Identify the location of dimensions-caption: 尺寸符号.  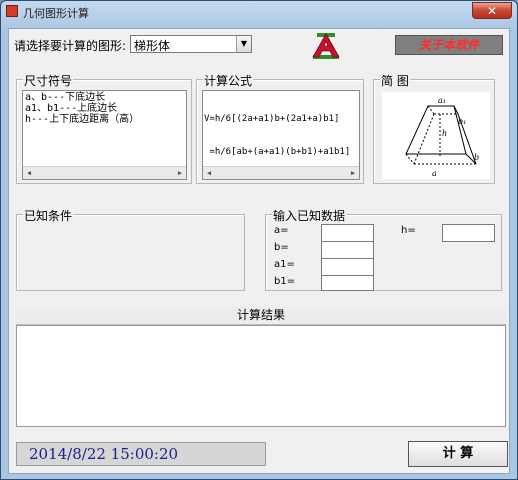
(48, 80).